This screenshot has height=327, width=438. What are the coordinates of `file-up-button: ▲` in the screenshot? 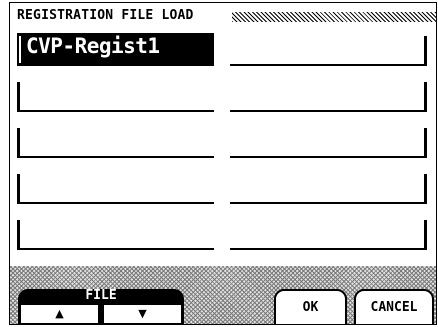 It's located at (59, 314).